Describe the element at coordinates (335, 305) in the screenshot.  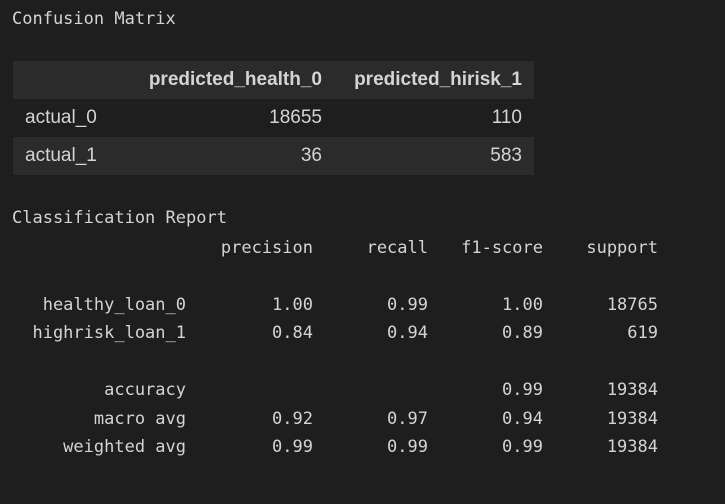
I see `report-row: healthy_loan_0 1.00 0.99 1.00 18765` at that location.